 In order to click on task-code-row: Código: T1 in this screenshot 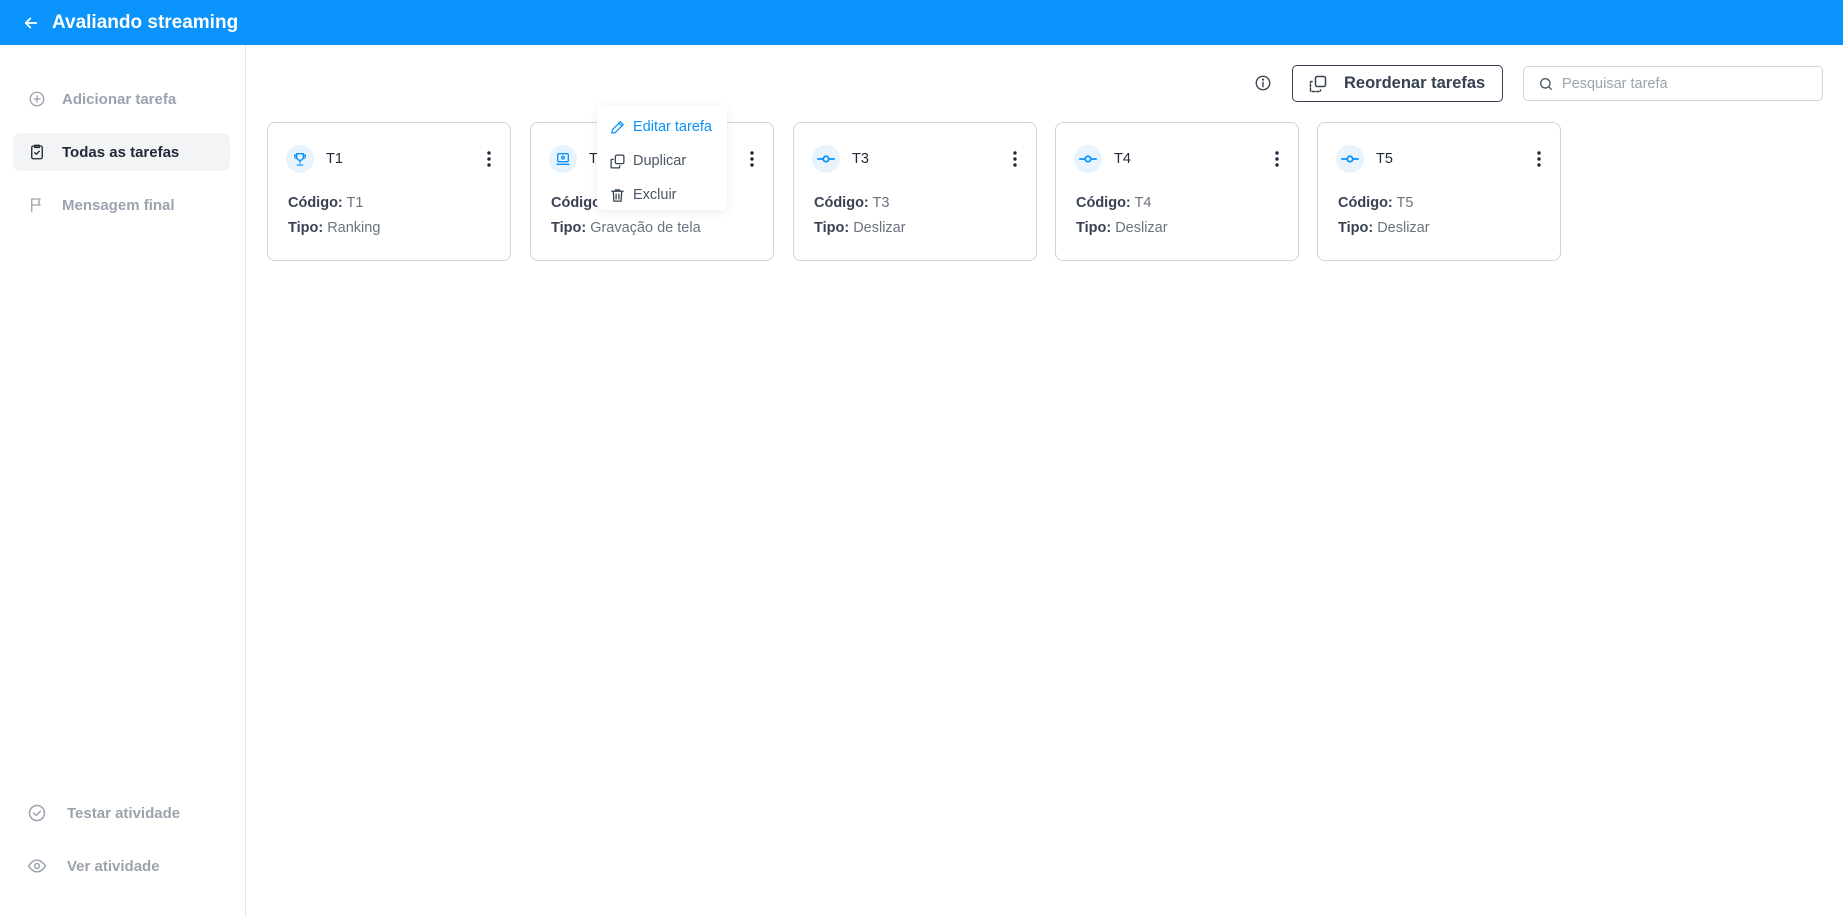, I will do `click(325, 203)`.